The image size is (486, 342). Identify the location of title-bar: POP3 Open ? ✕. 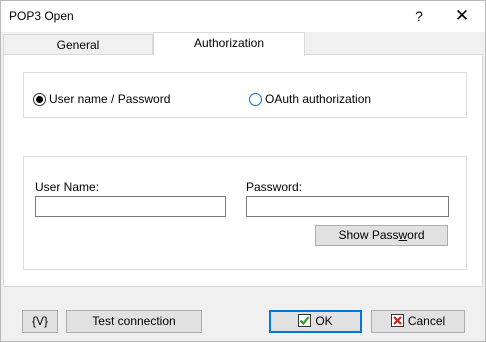
(243, 16).